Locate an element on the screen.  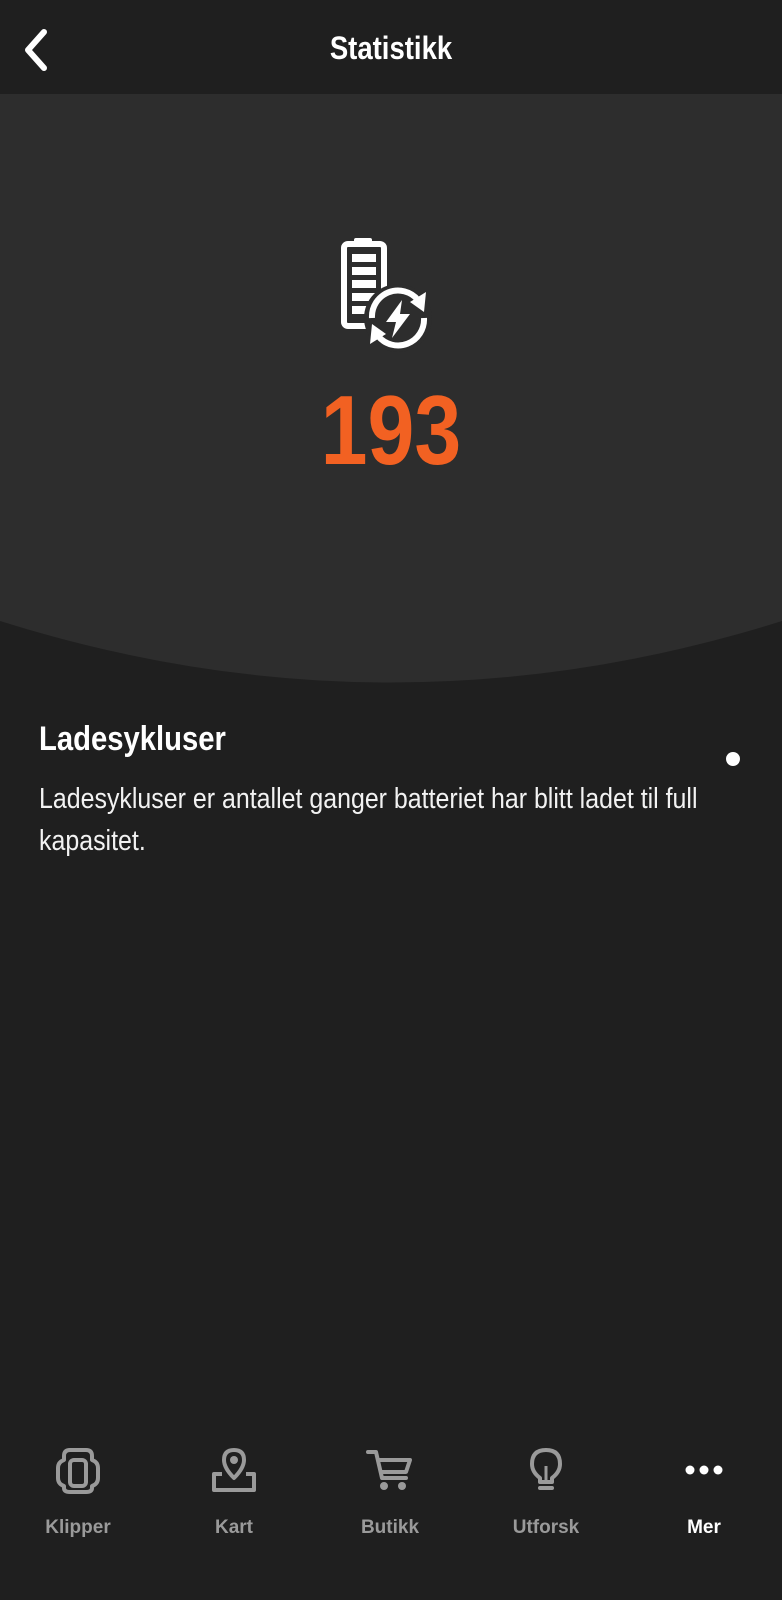
back-button is located at coordinates (35, 50).